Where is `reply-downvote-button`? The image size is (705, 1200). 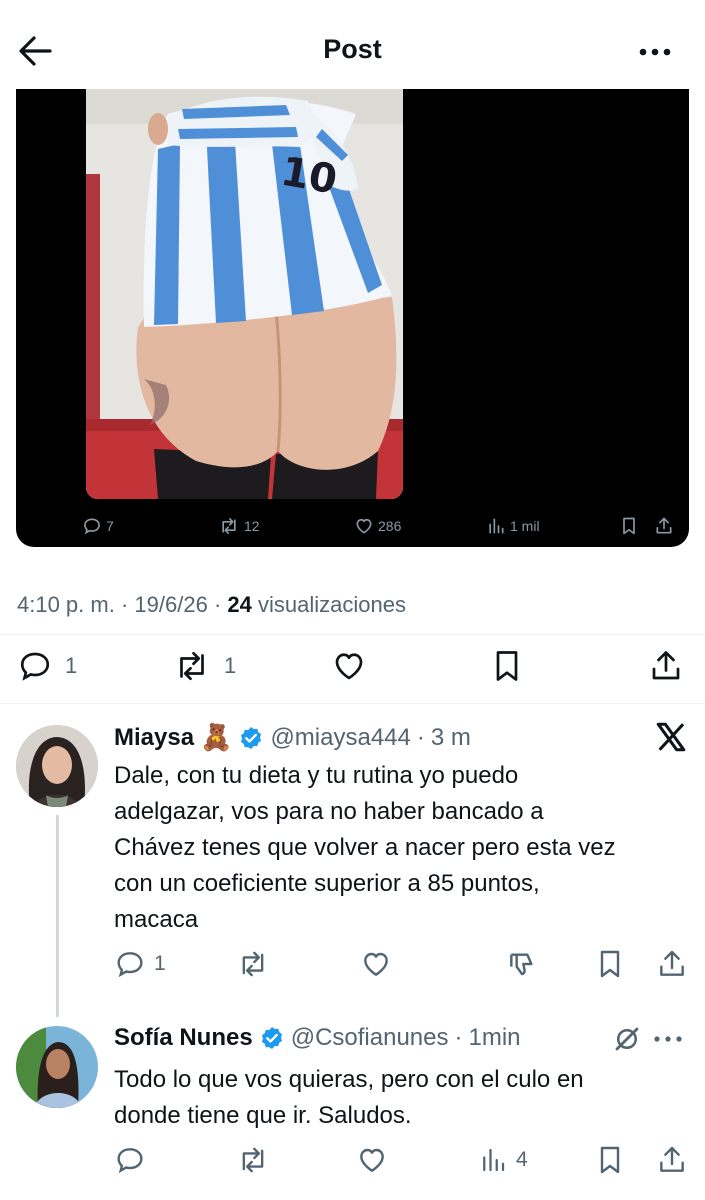
reply-downvote-button is located at coordinates (522, 964).